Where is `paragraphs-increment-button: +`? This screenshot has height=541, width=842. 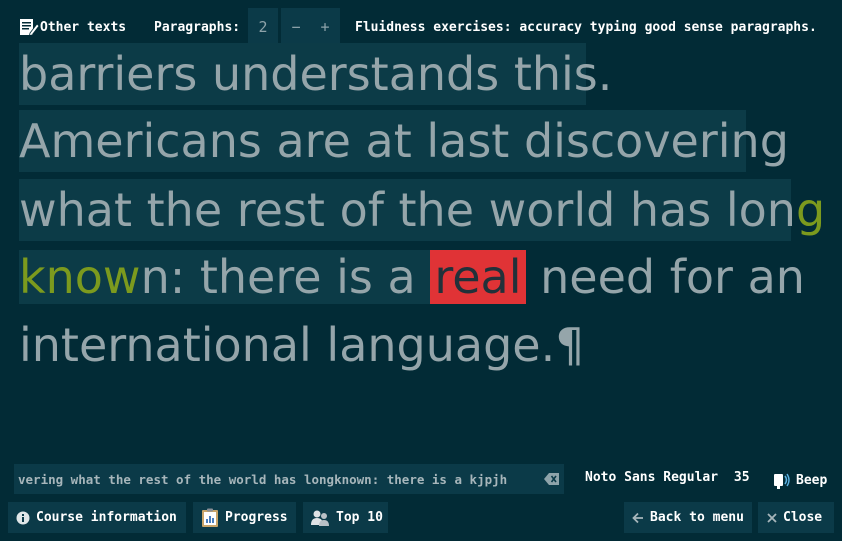 paragraphs-increment-button: + is located at coordinates (325, 27).